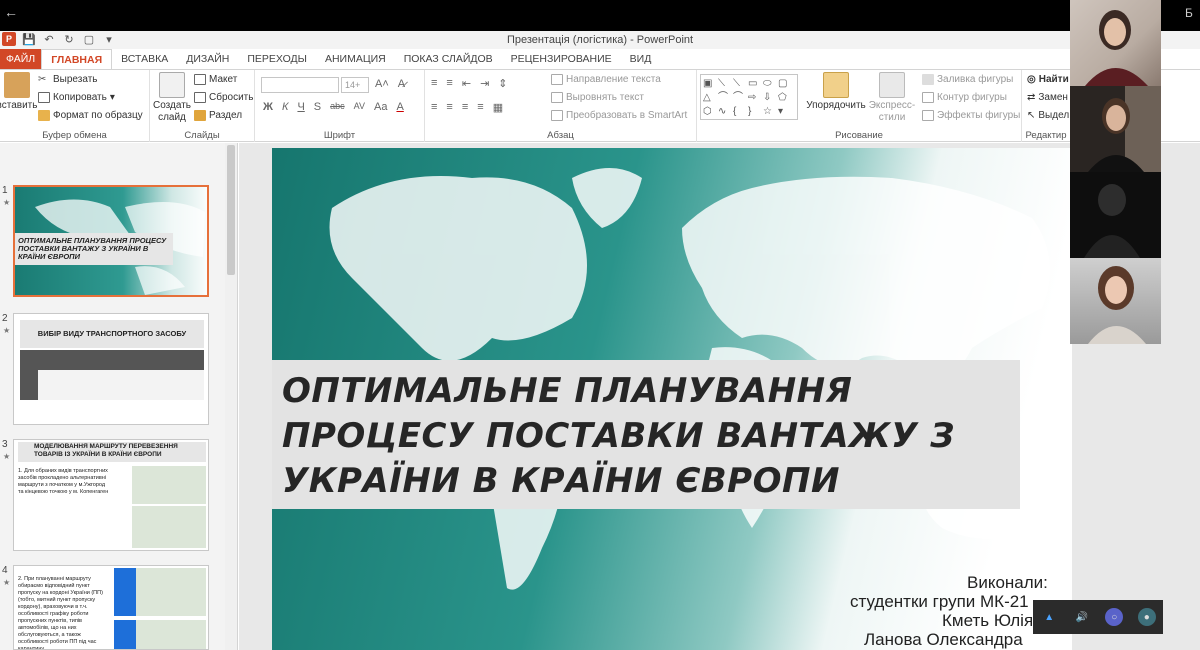  I want to click on slide-number-1: 1, so click(5, 190).